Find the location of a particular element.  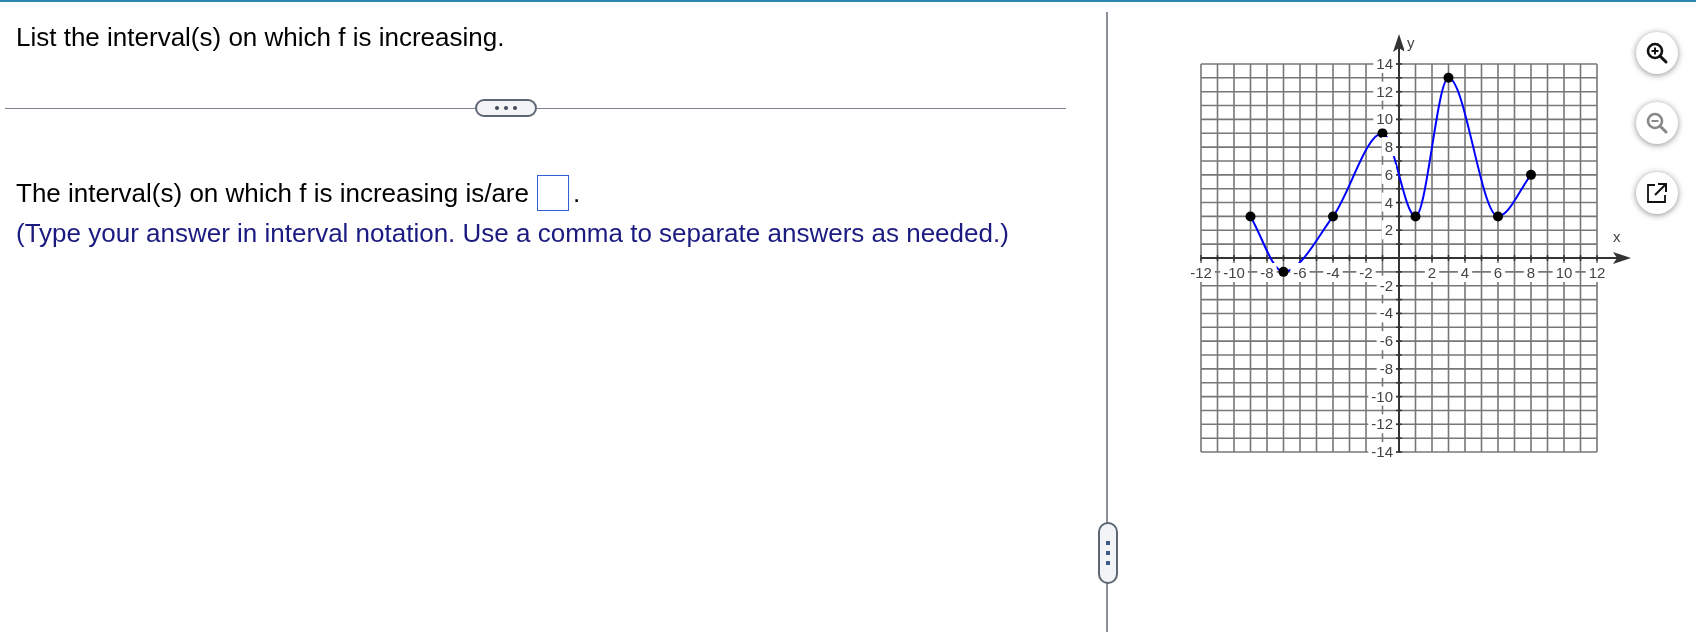

zoom-in-icon is located at coordinates (1657, 53).